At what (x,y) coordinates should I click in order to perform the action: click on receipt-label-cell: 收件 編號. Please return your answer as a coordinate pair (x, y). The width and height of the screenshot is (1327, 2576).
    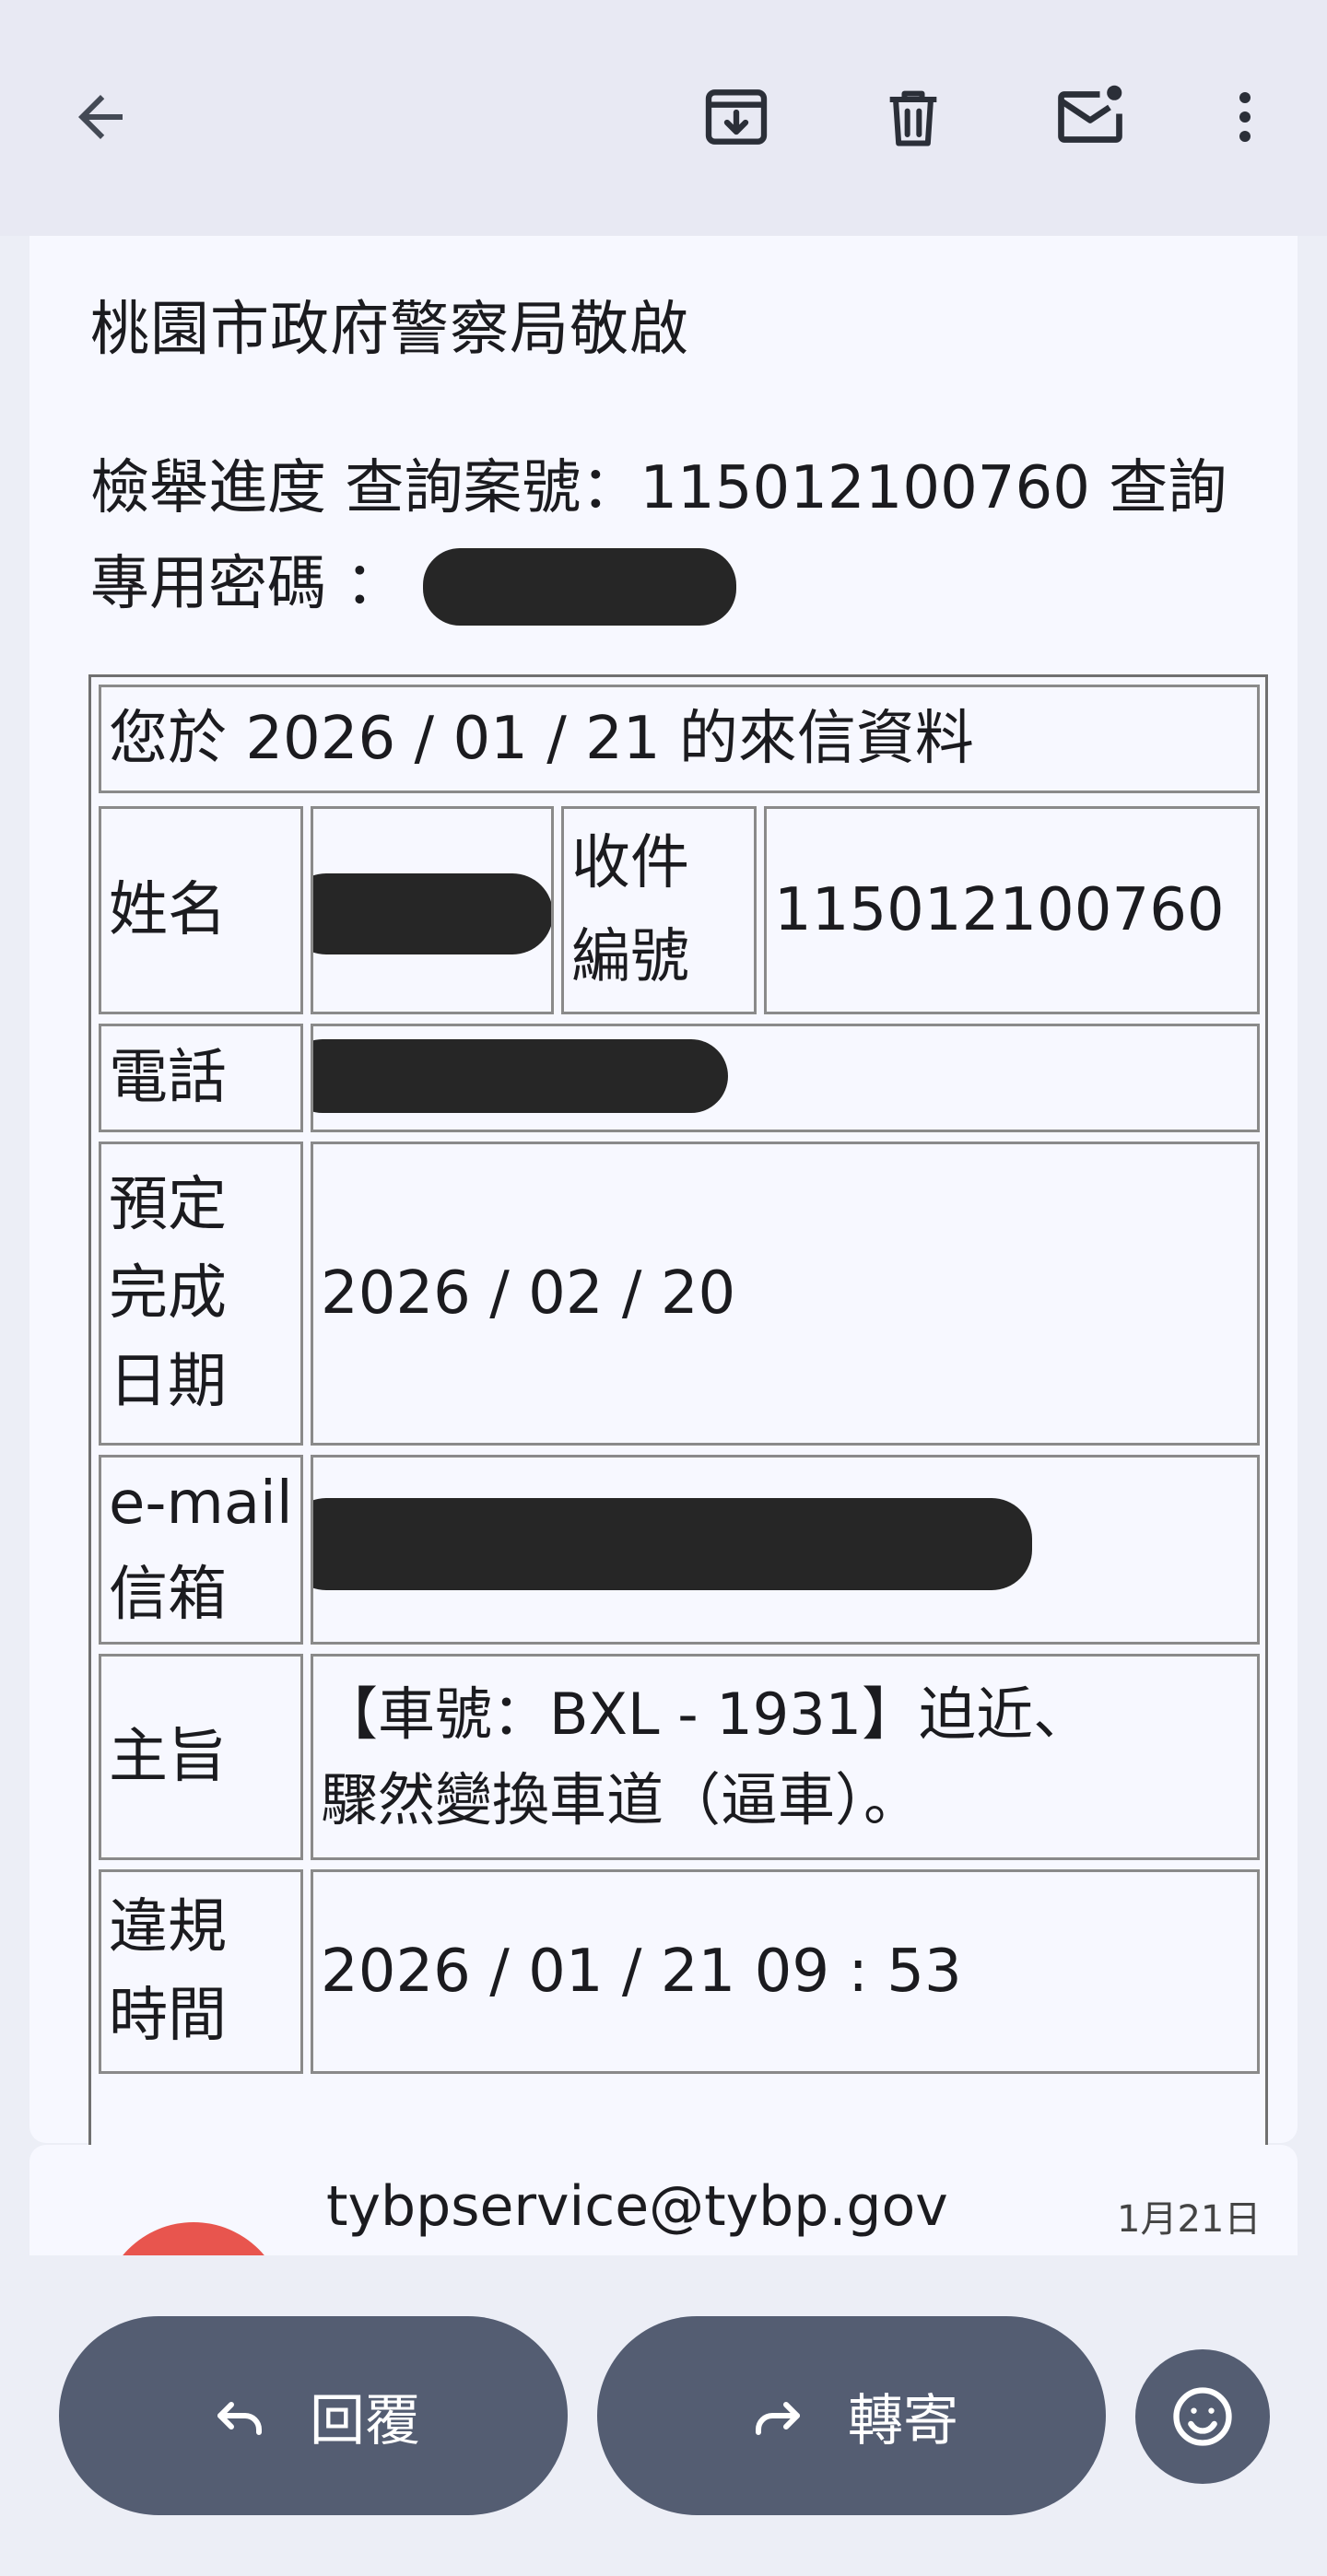
    Looking at the image, I should click on (659, 910).